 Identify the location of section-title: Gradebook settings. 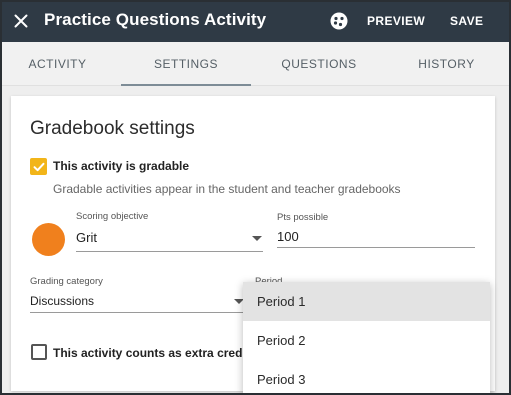
(112, 128).